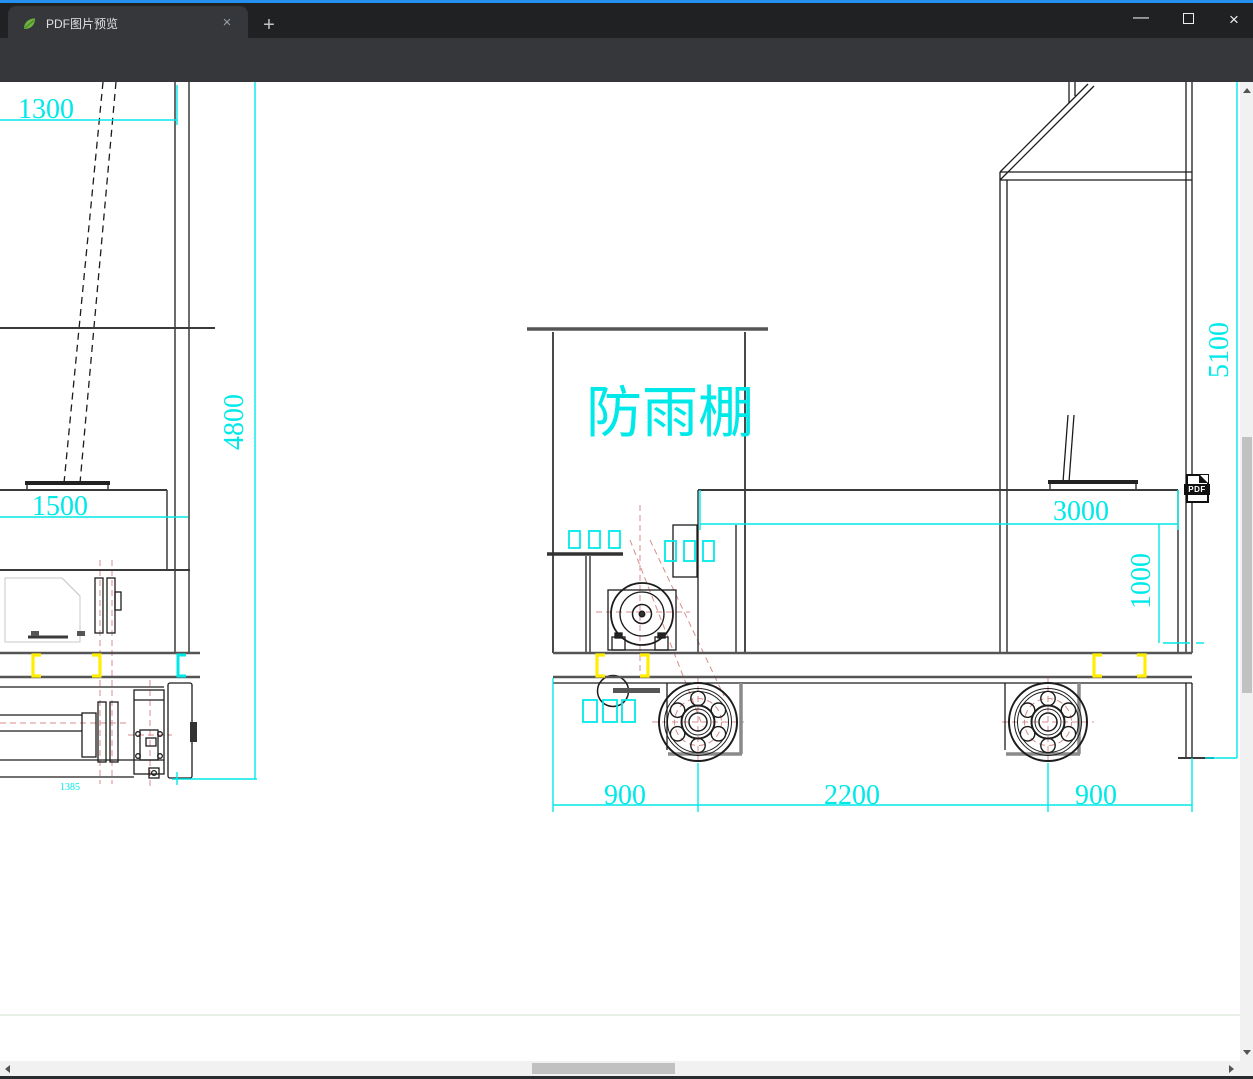 The width and height of the screenshot is (1253, 1079). I want to click on dim-2200: 2200, so click(852, 795).